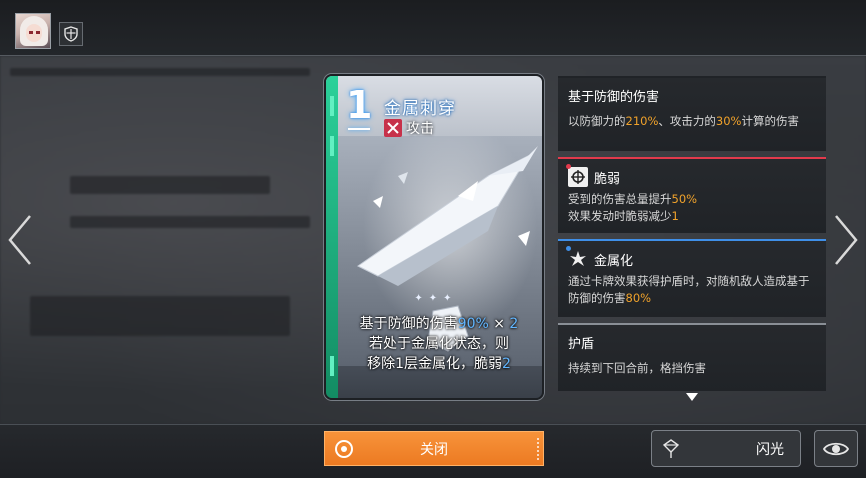  Describe the element at coordinates (420, 109) in the screenshot. I see `card-name: 金属刺穿` at that location.